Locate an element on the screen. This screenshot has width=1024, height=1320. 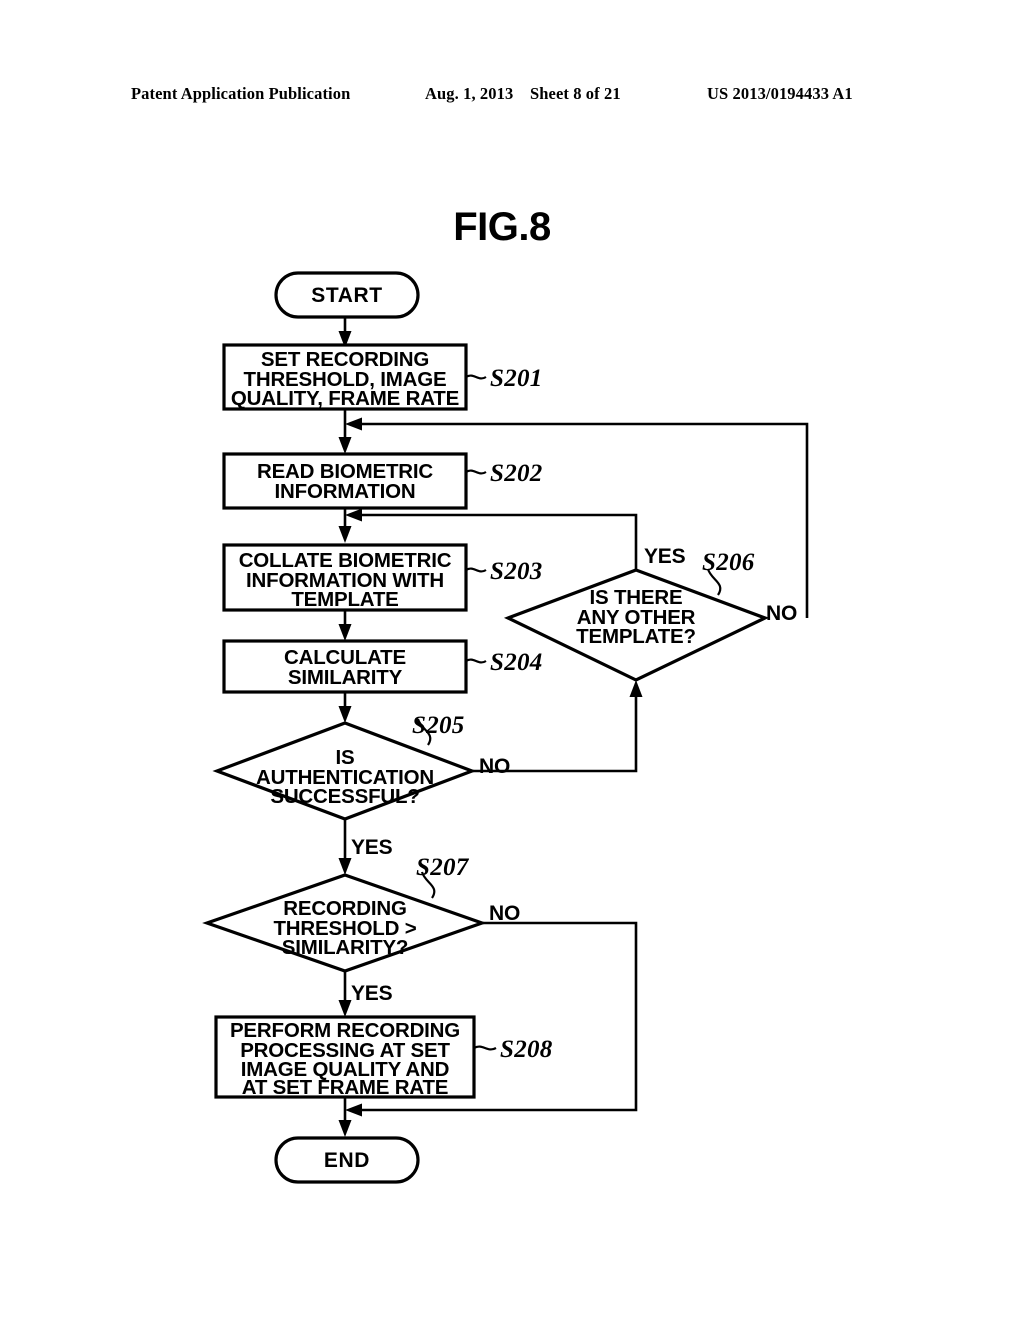
node-end: END is located at coordinates (347, 1160).